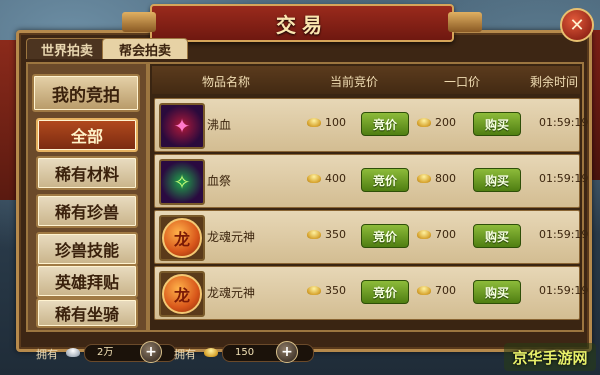 The image size is (600, 375). I want to click on tab-world-auction: 世界拍卖, so click(67, 48).